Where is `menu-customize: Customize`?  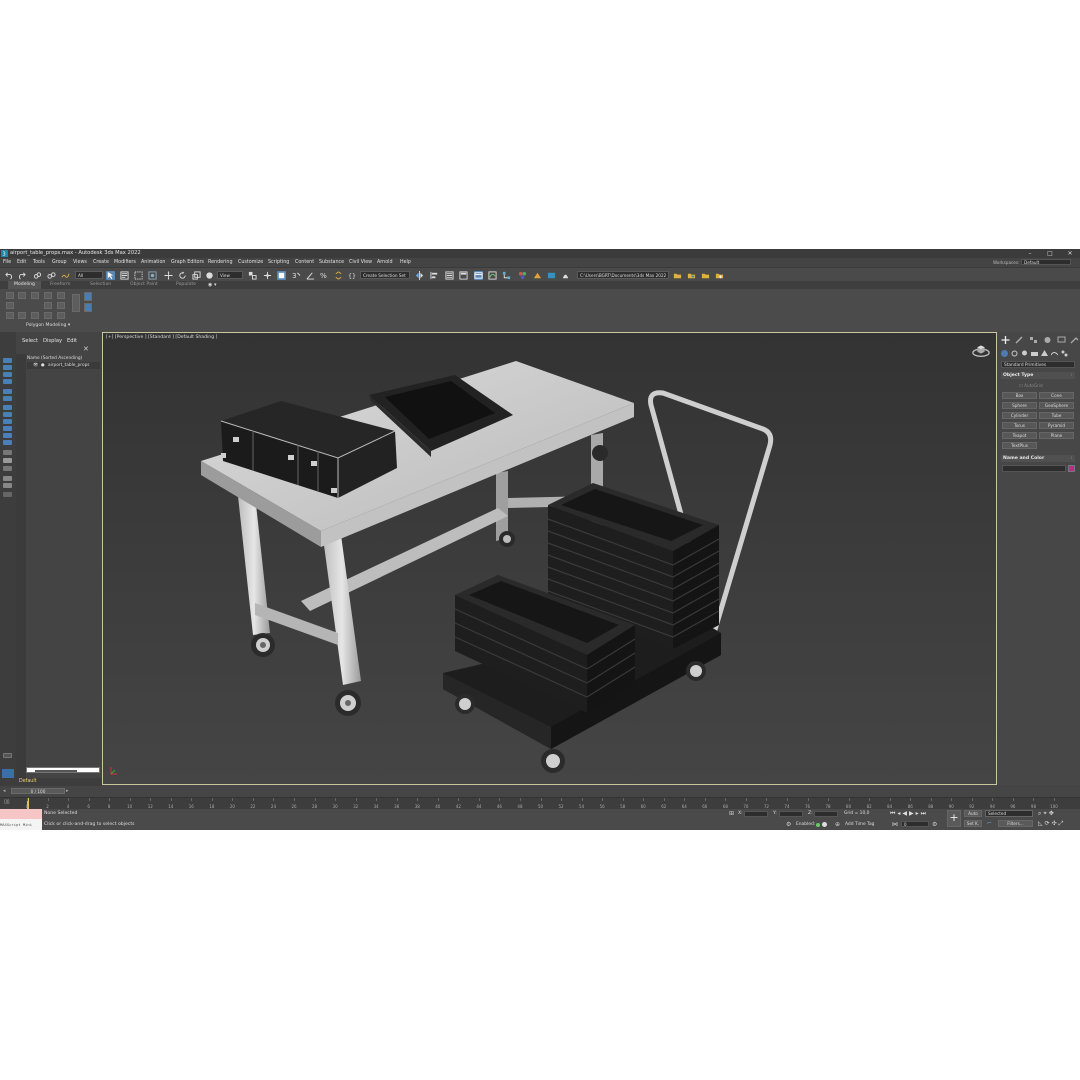 menu-customize: Customize is located at coordinates (250, 262).